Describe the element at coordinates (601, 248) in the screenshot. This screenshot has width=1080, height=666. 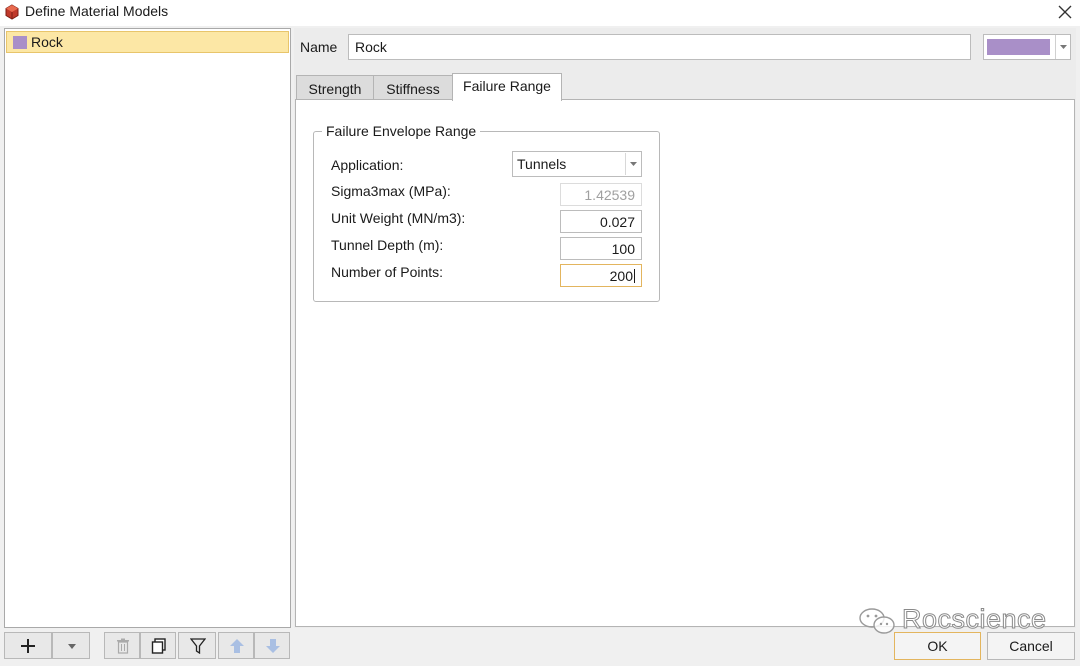
I see `tunnel-depth-field: 100` at that location.